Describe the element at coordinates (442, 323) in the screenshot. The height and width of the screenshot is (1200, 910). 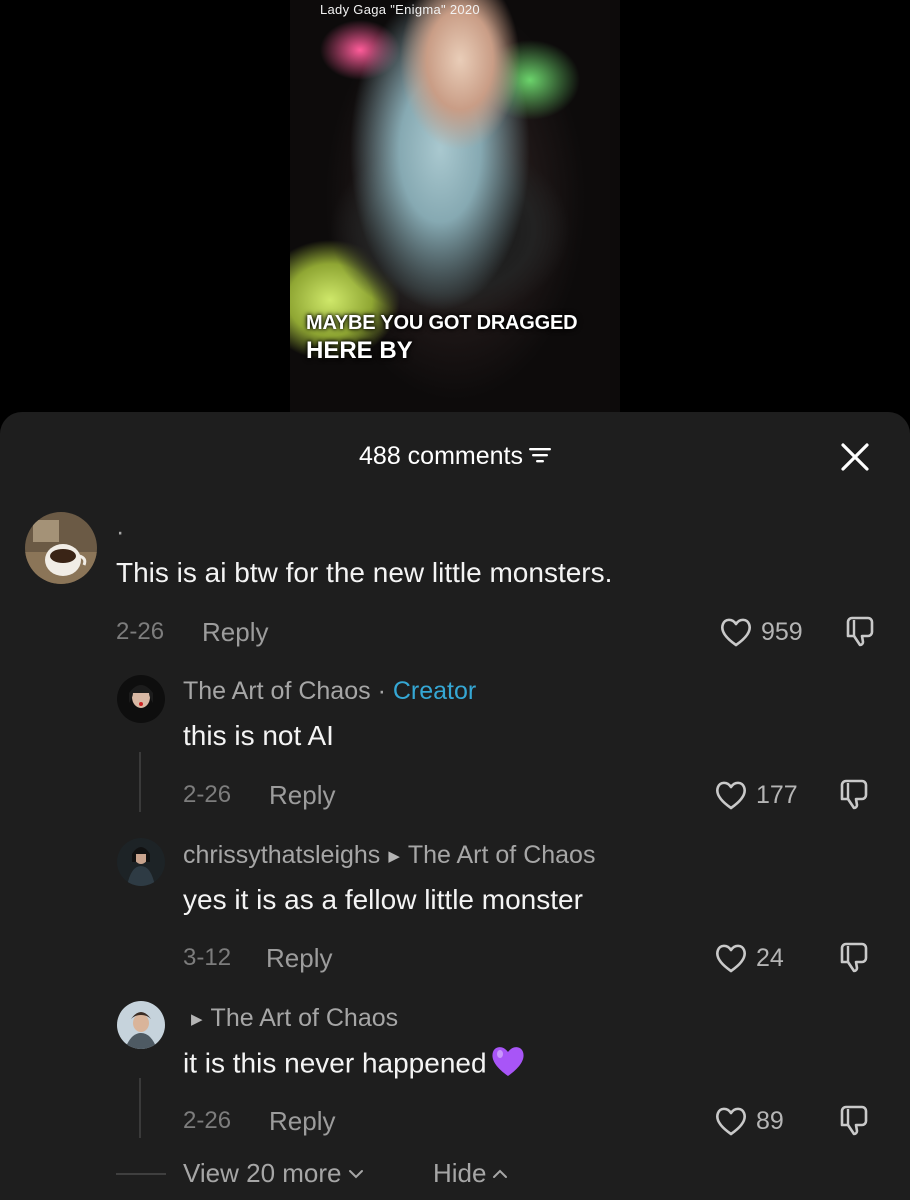
I see `caption-line-1: MAYBE YOU GOT DRAGGED` at that location.